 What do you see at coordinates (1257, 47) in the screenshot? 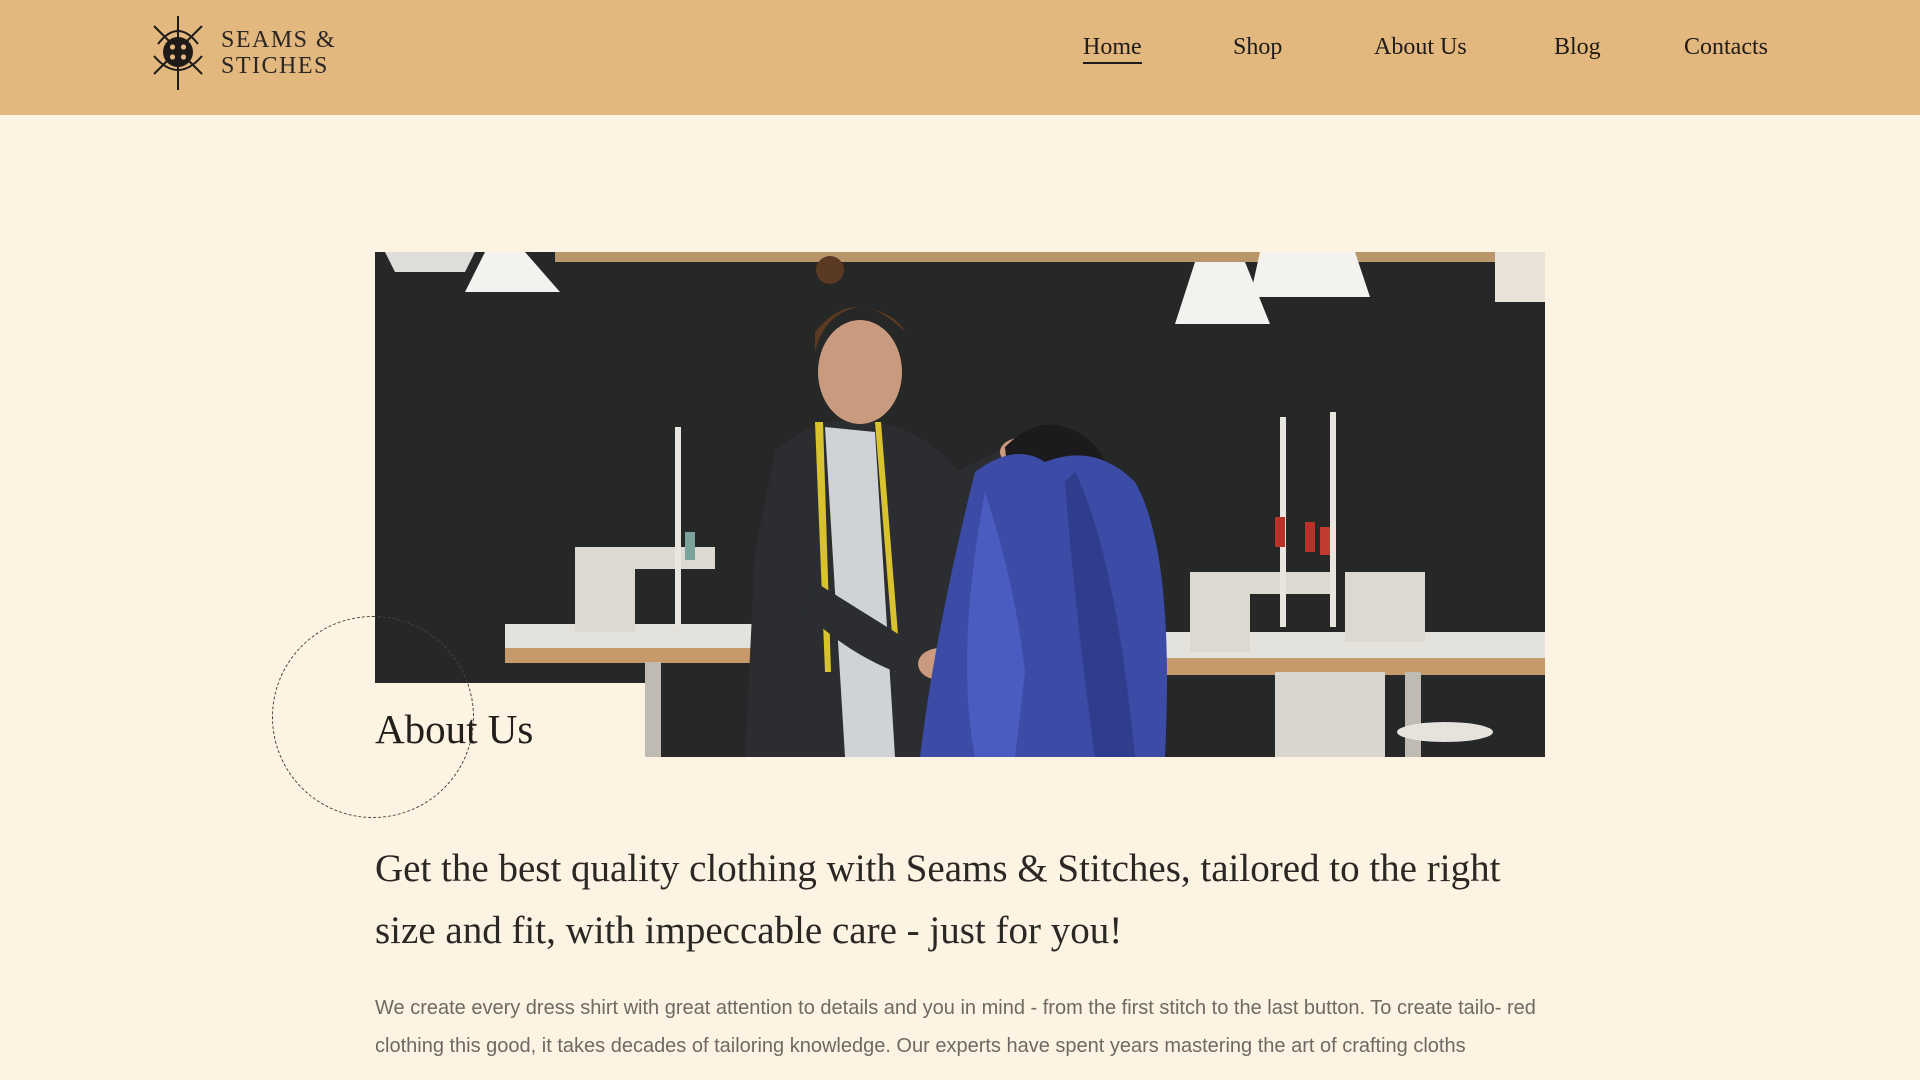
I see `nav-item-shop: Shop` at bounding box center [1257, 47].